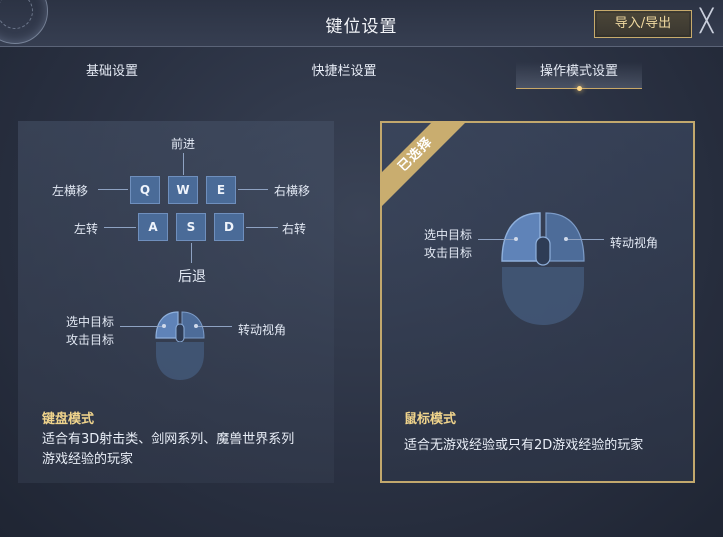  Describe the element at coordinates (86, 229) in the screenshot. I see `turn-left-label: 左转` at that location.